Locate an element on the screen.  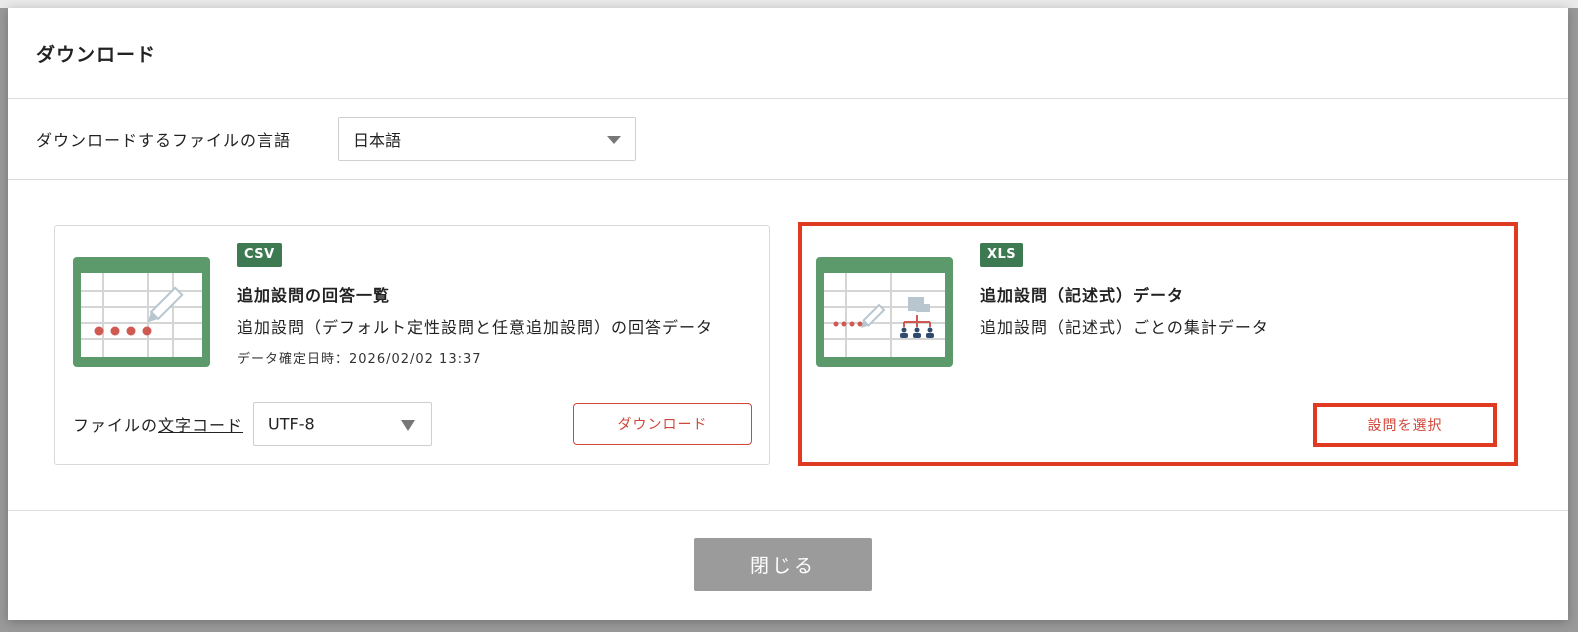
card-title: 追加設問の回答一覧 is located at coordinates (314, 295).